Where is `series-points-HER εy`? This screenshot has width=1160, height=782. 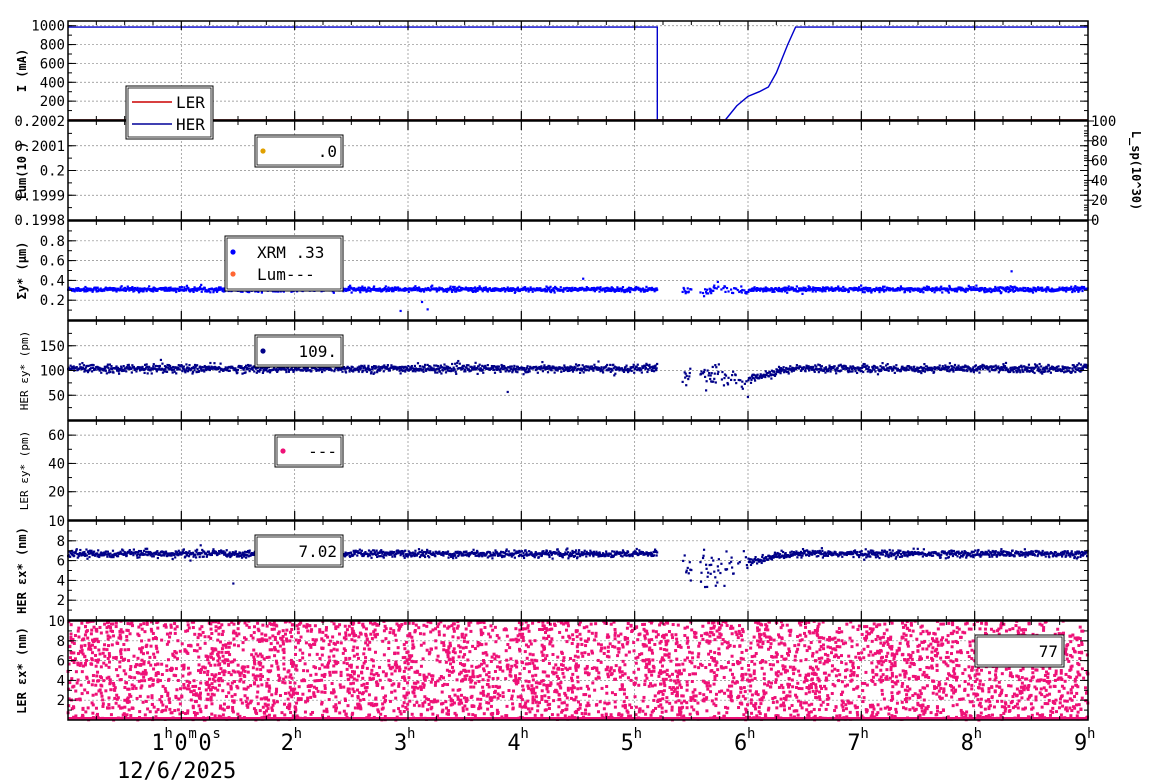
series-points-HER εy is located at coordinates (578, 378).